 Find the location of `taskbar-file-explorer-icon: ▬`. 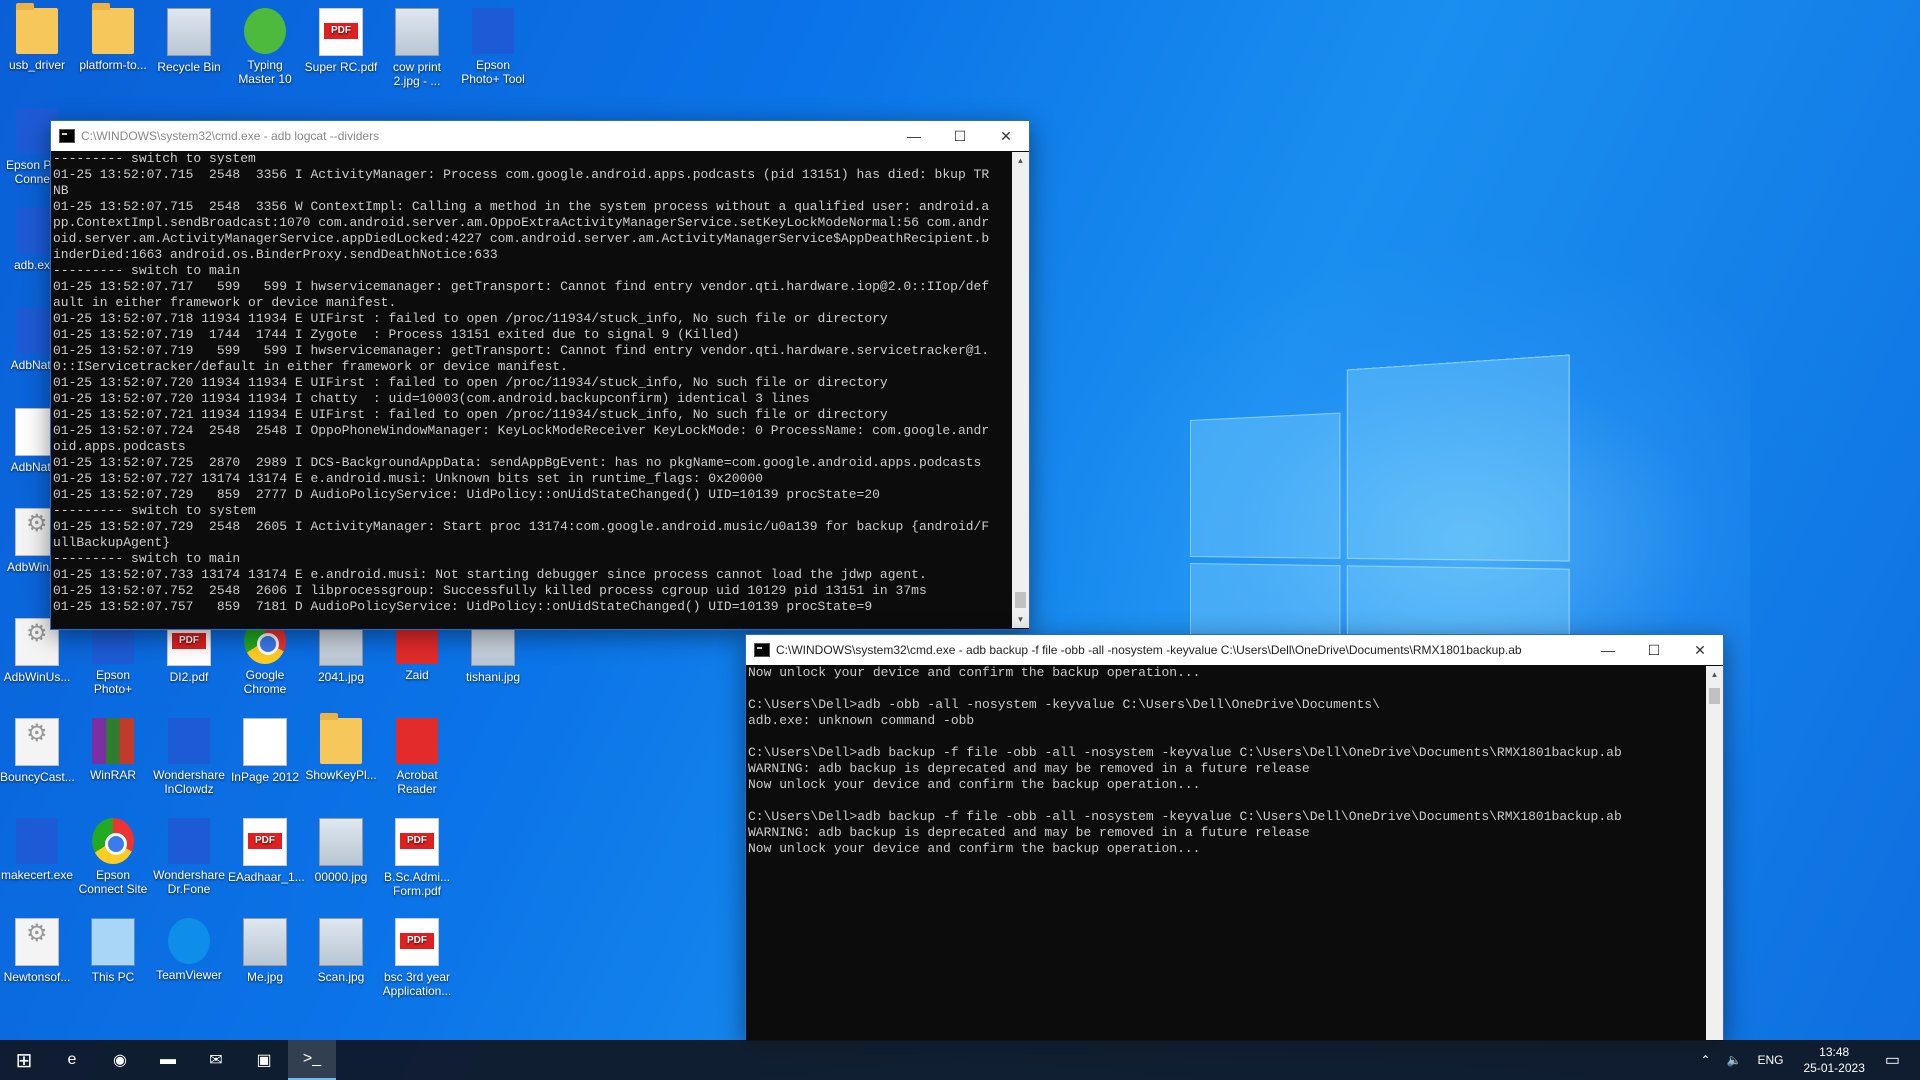

taskbar-file-explorer-icon: ▬ is located at coordinates (168, 1060).